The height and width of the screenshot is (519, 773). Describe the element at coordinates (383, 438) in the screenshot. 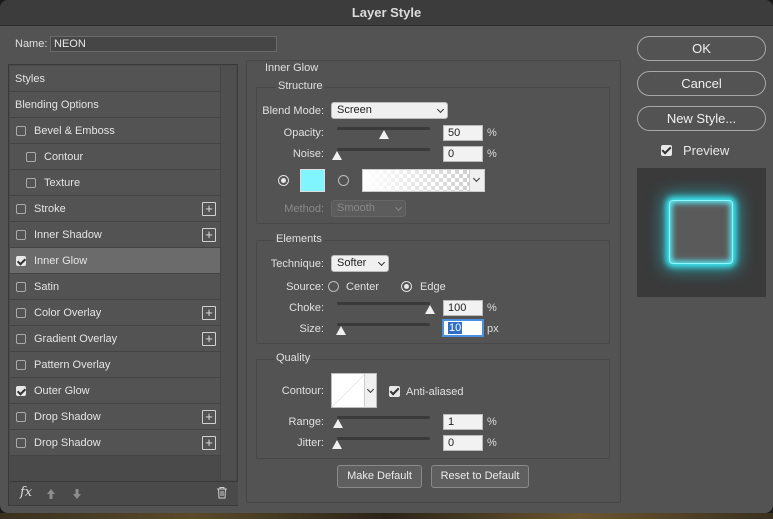

I see `jitter-slider` at that location.